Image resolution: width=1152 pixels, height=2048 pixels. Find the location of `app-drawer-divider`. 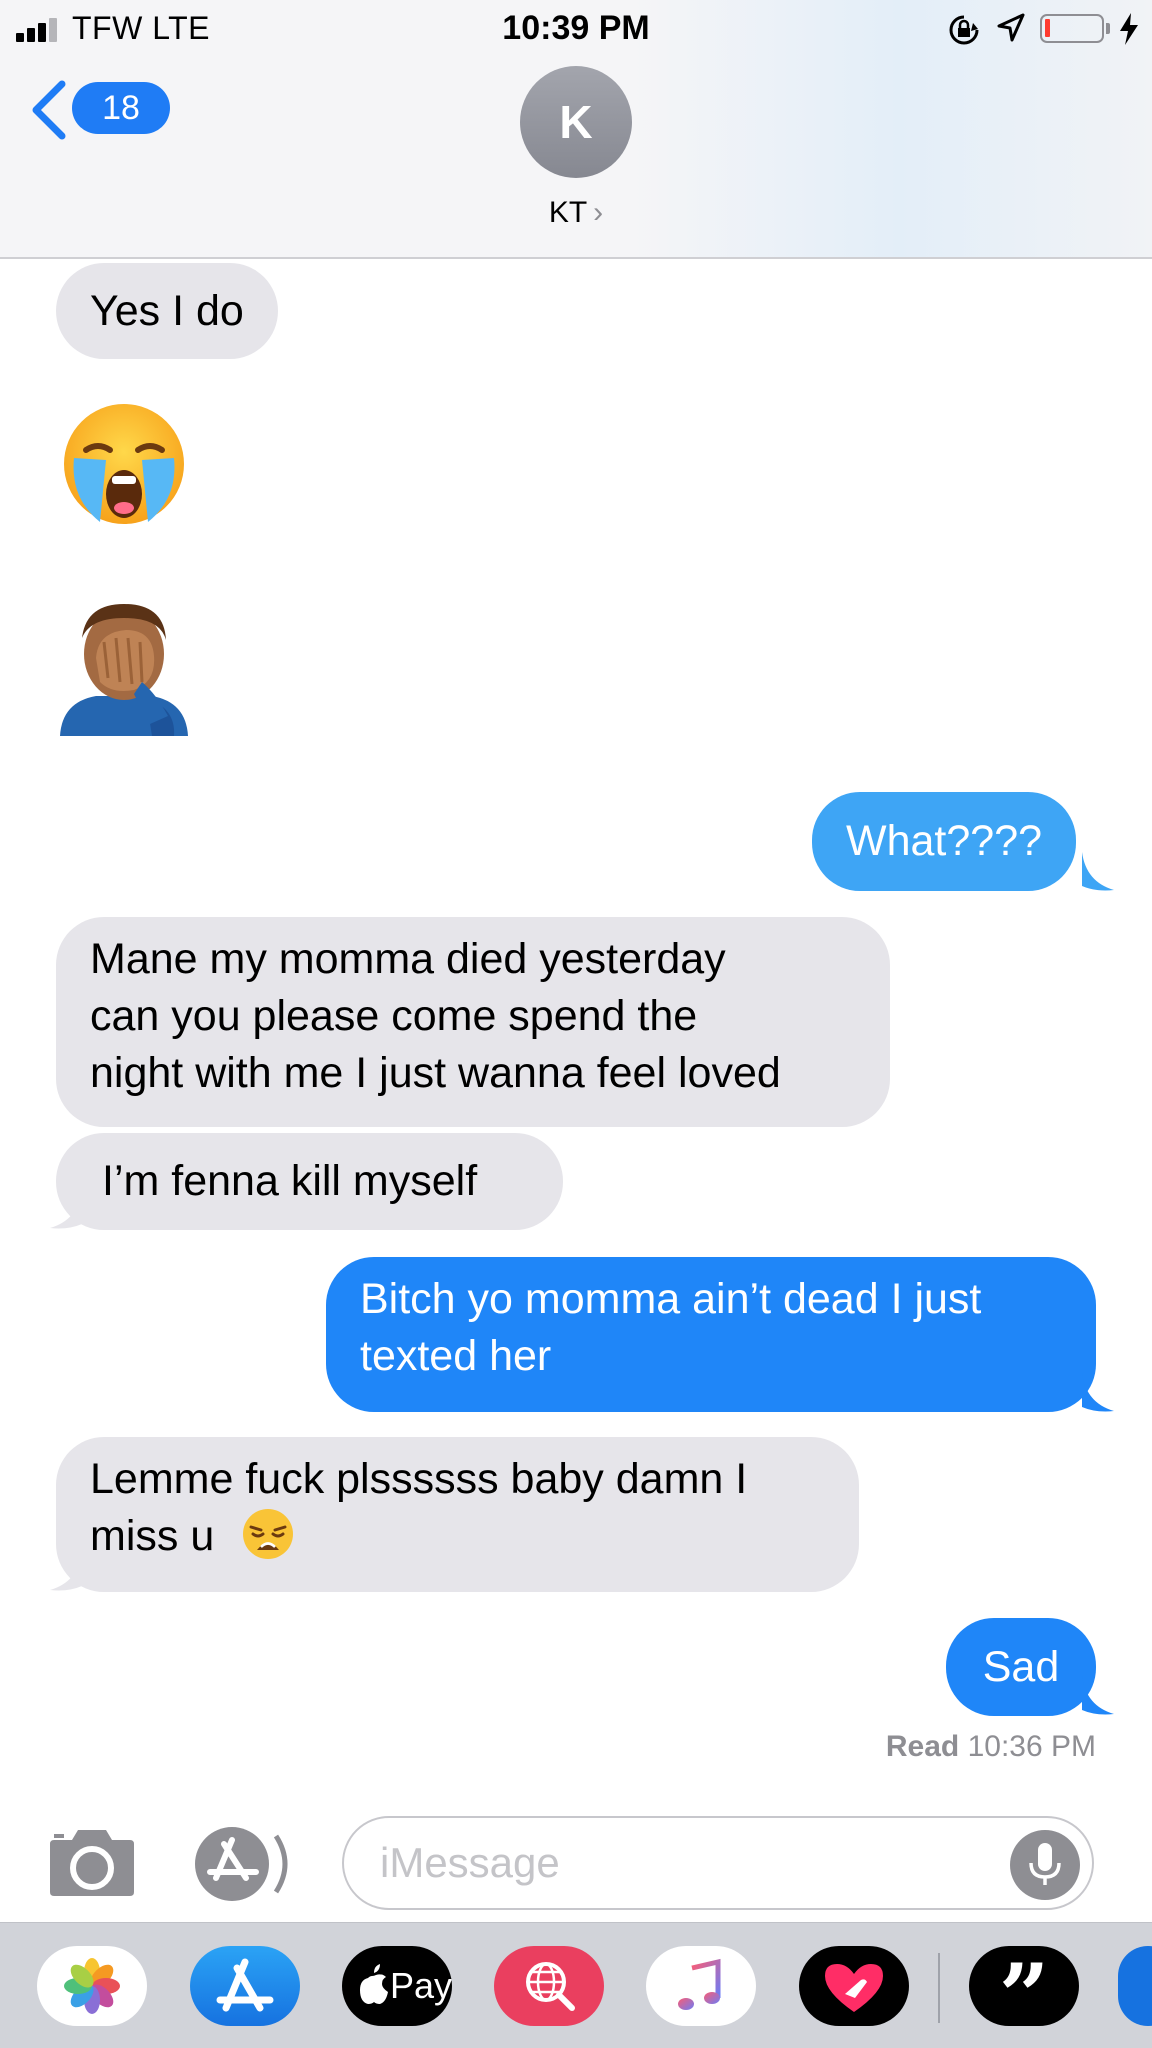

app-drawer-divider is located at coordinates (939, 1988).